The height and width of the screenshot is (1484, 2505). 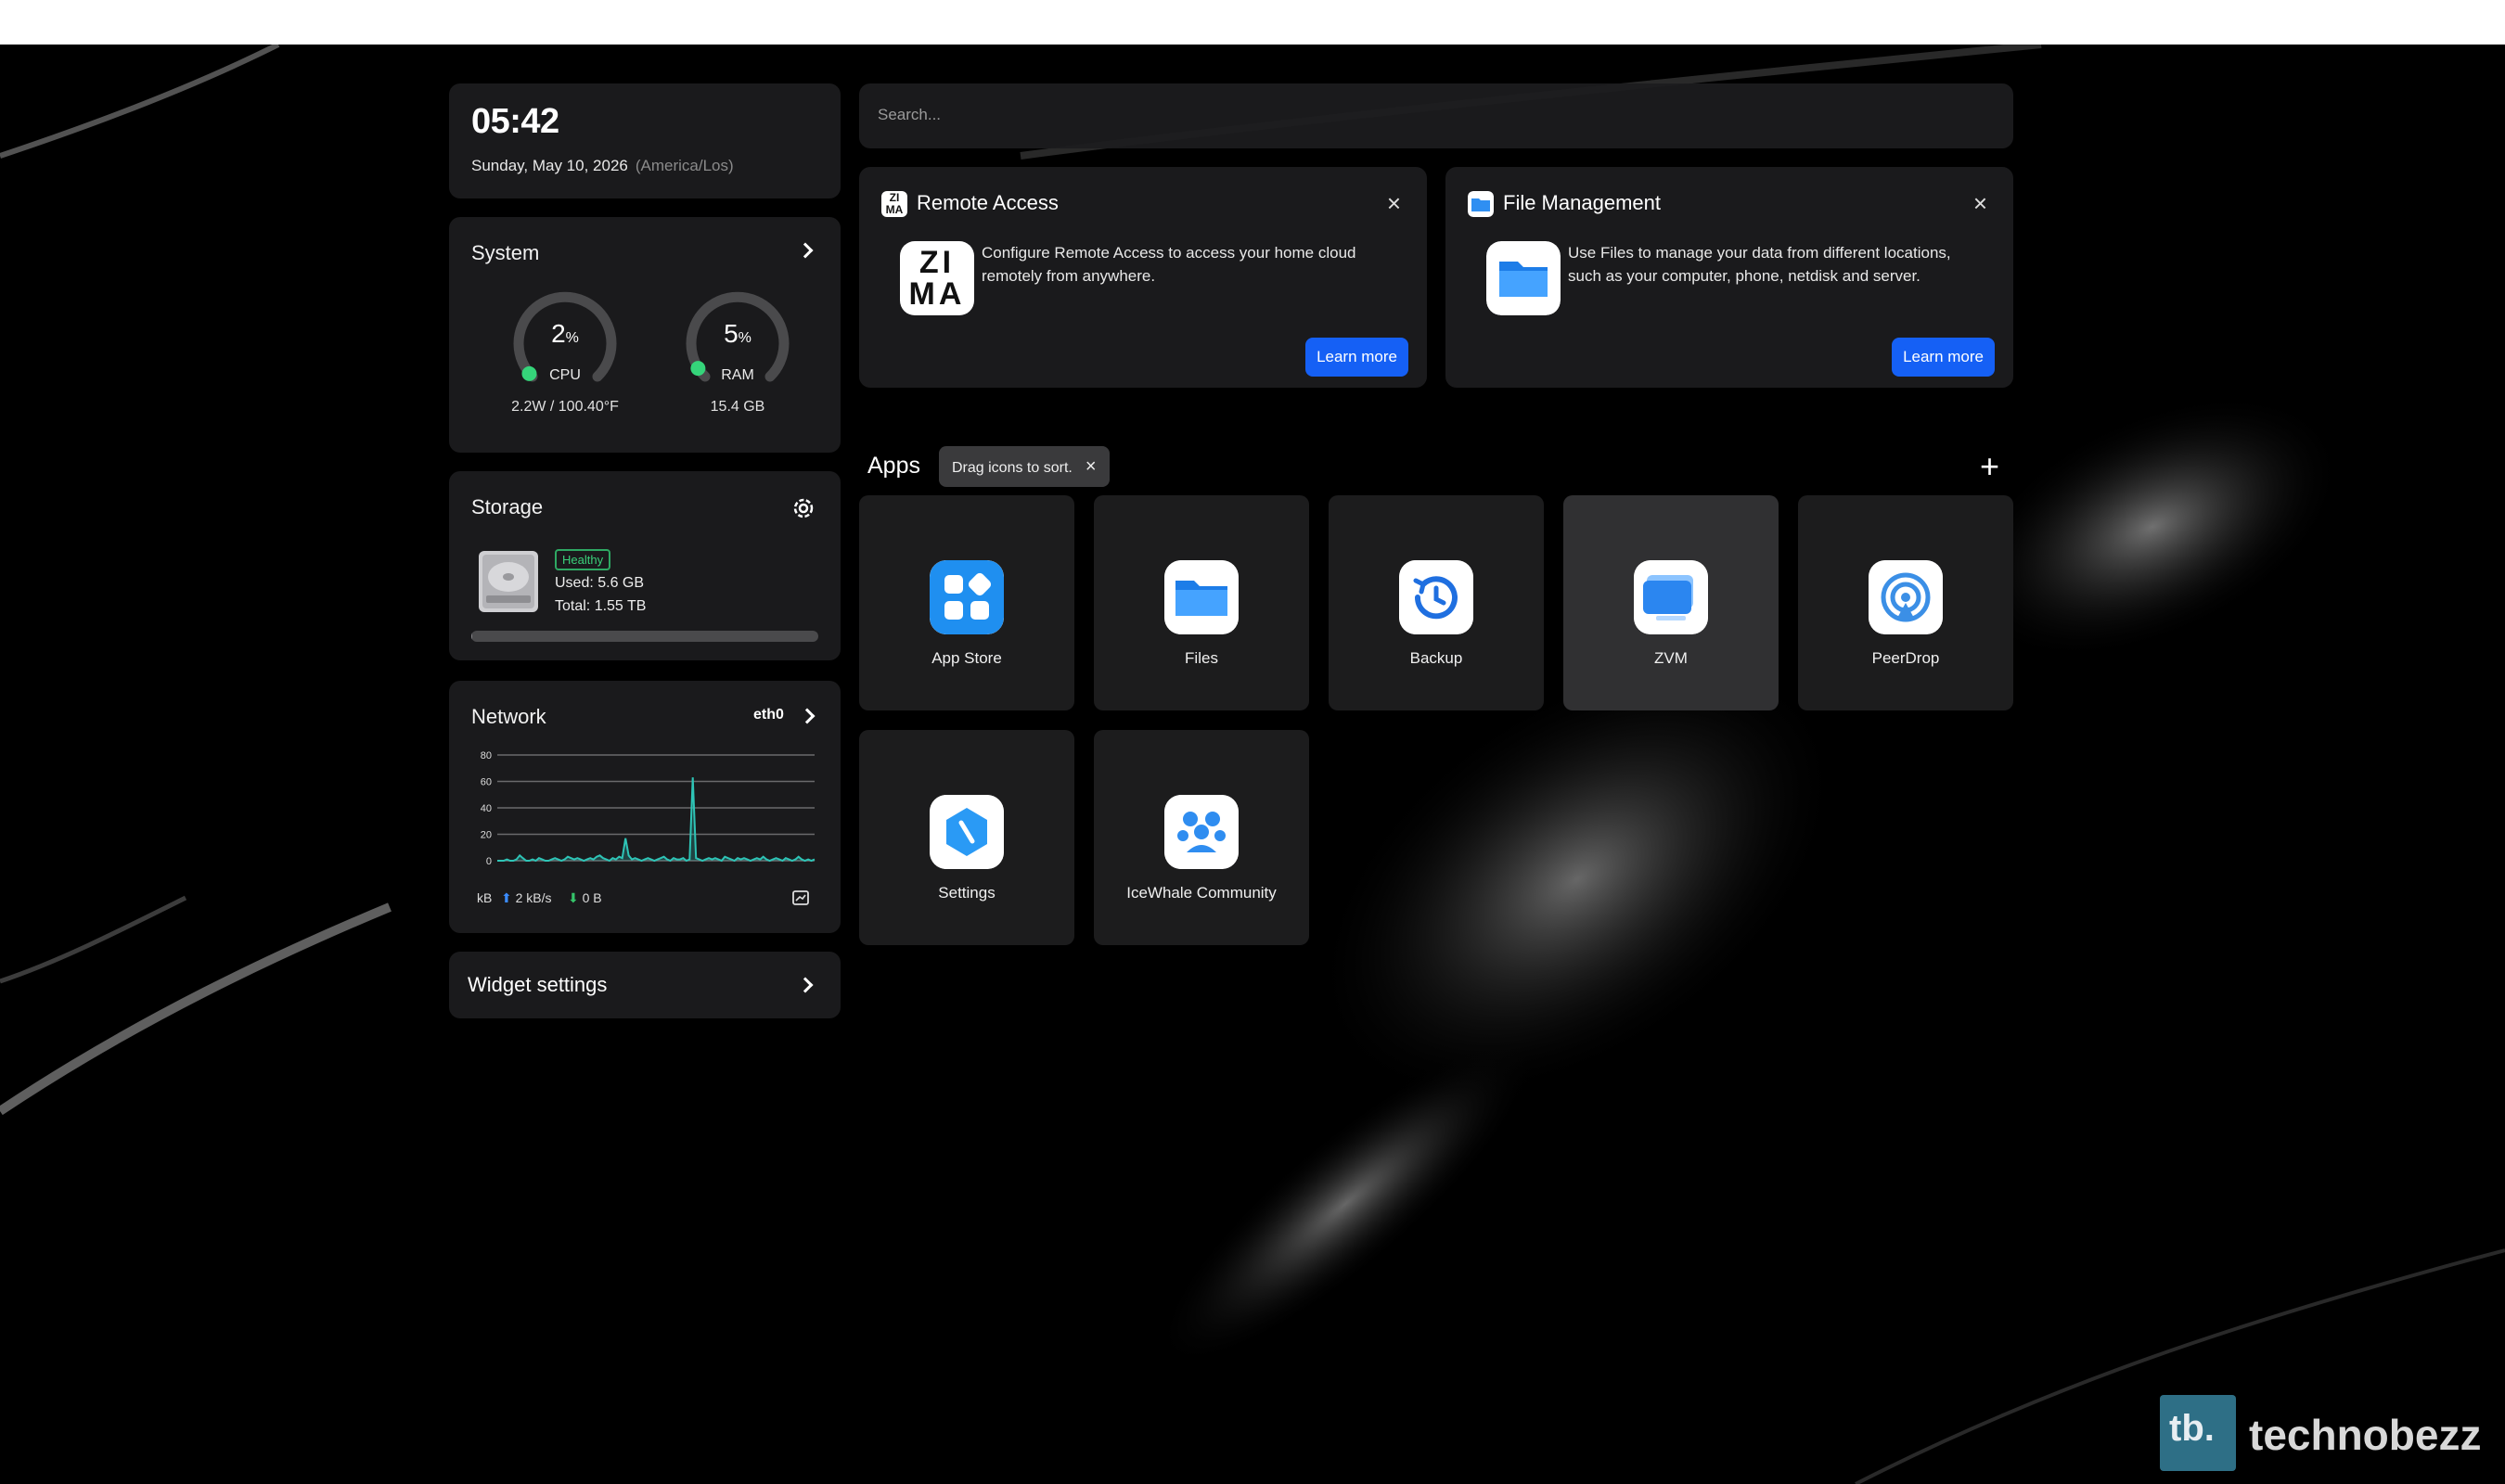 I want to click on app-name: Settings, so click(x=967, y=893).